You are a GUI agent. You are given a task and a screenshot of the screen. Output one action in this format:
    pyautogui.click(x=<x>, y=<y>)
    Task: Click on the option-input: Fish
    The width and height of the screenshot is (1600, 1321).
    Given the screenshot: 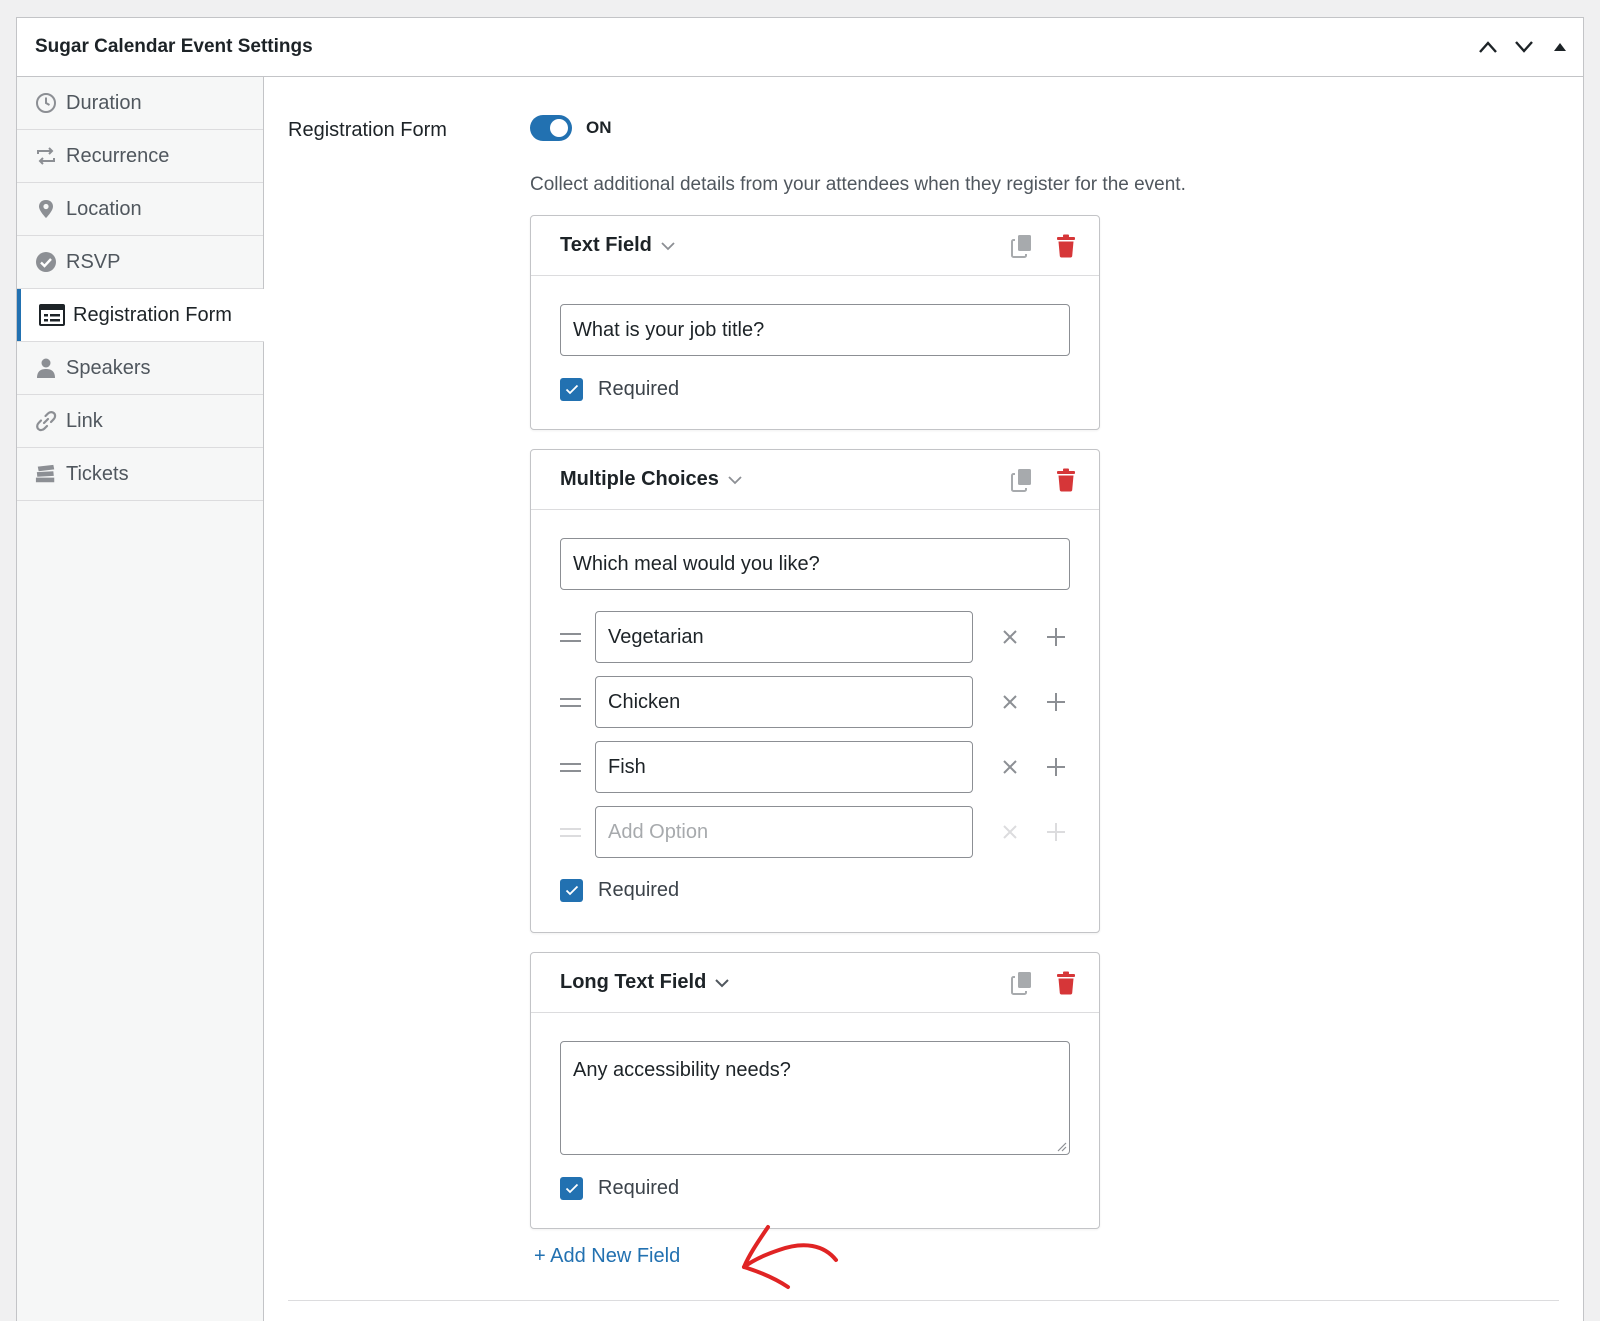 What is the action you would take?
    pyautogui.click(x=784, y=767)
    